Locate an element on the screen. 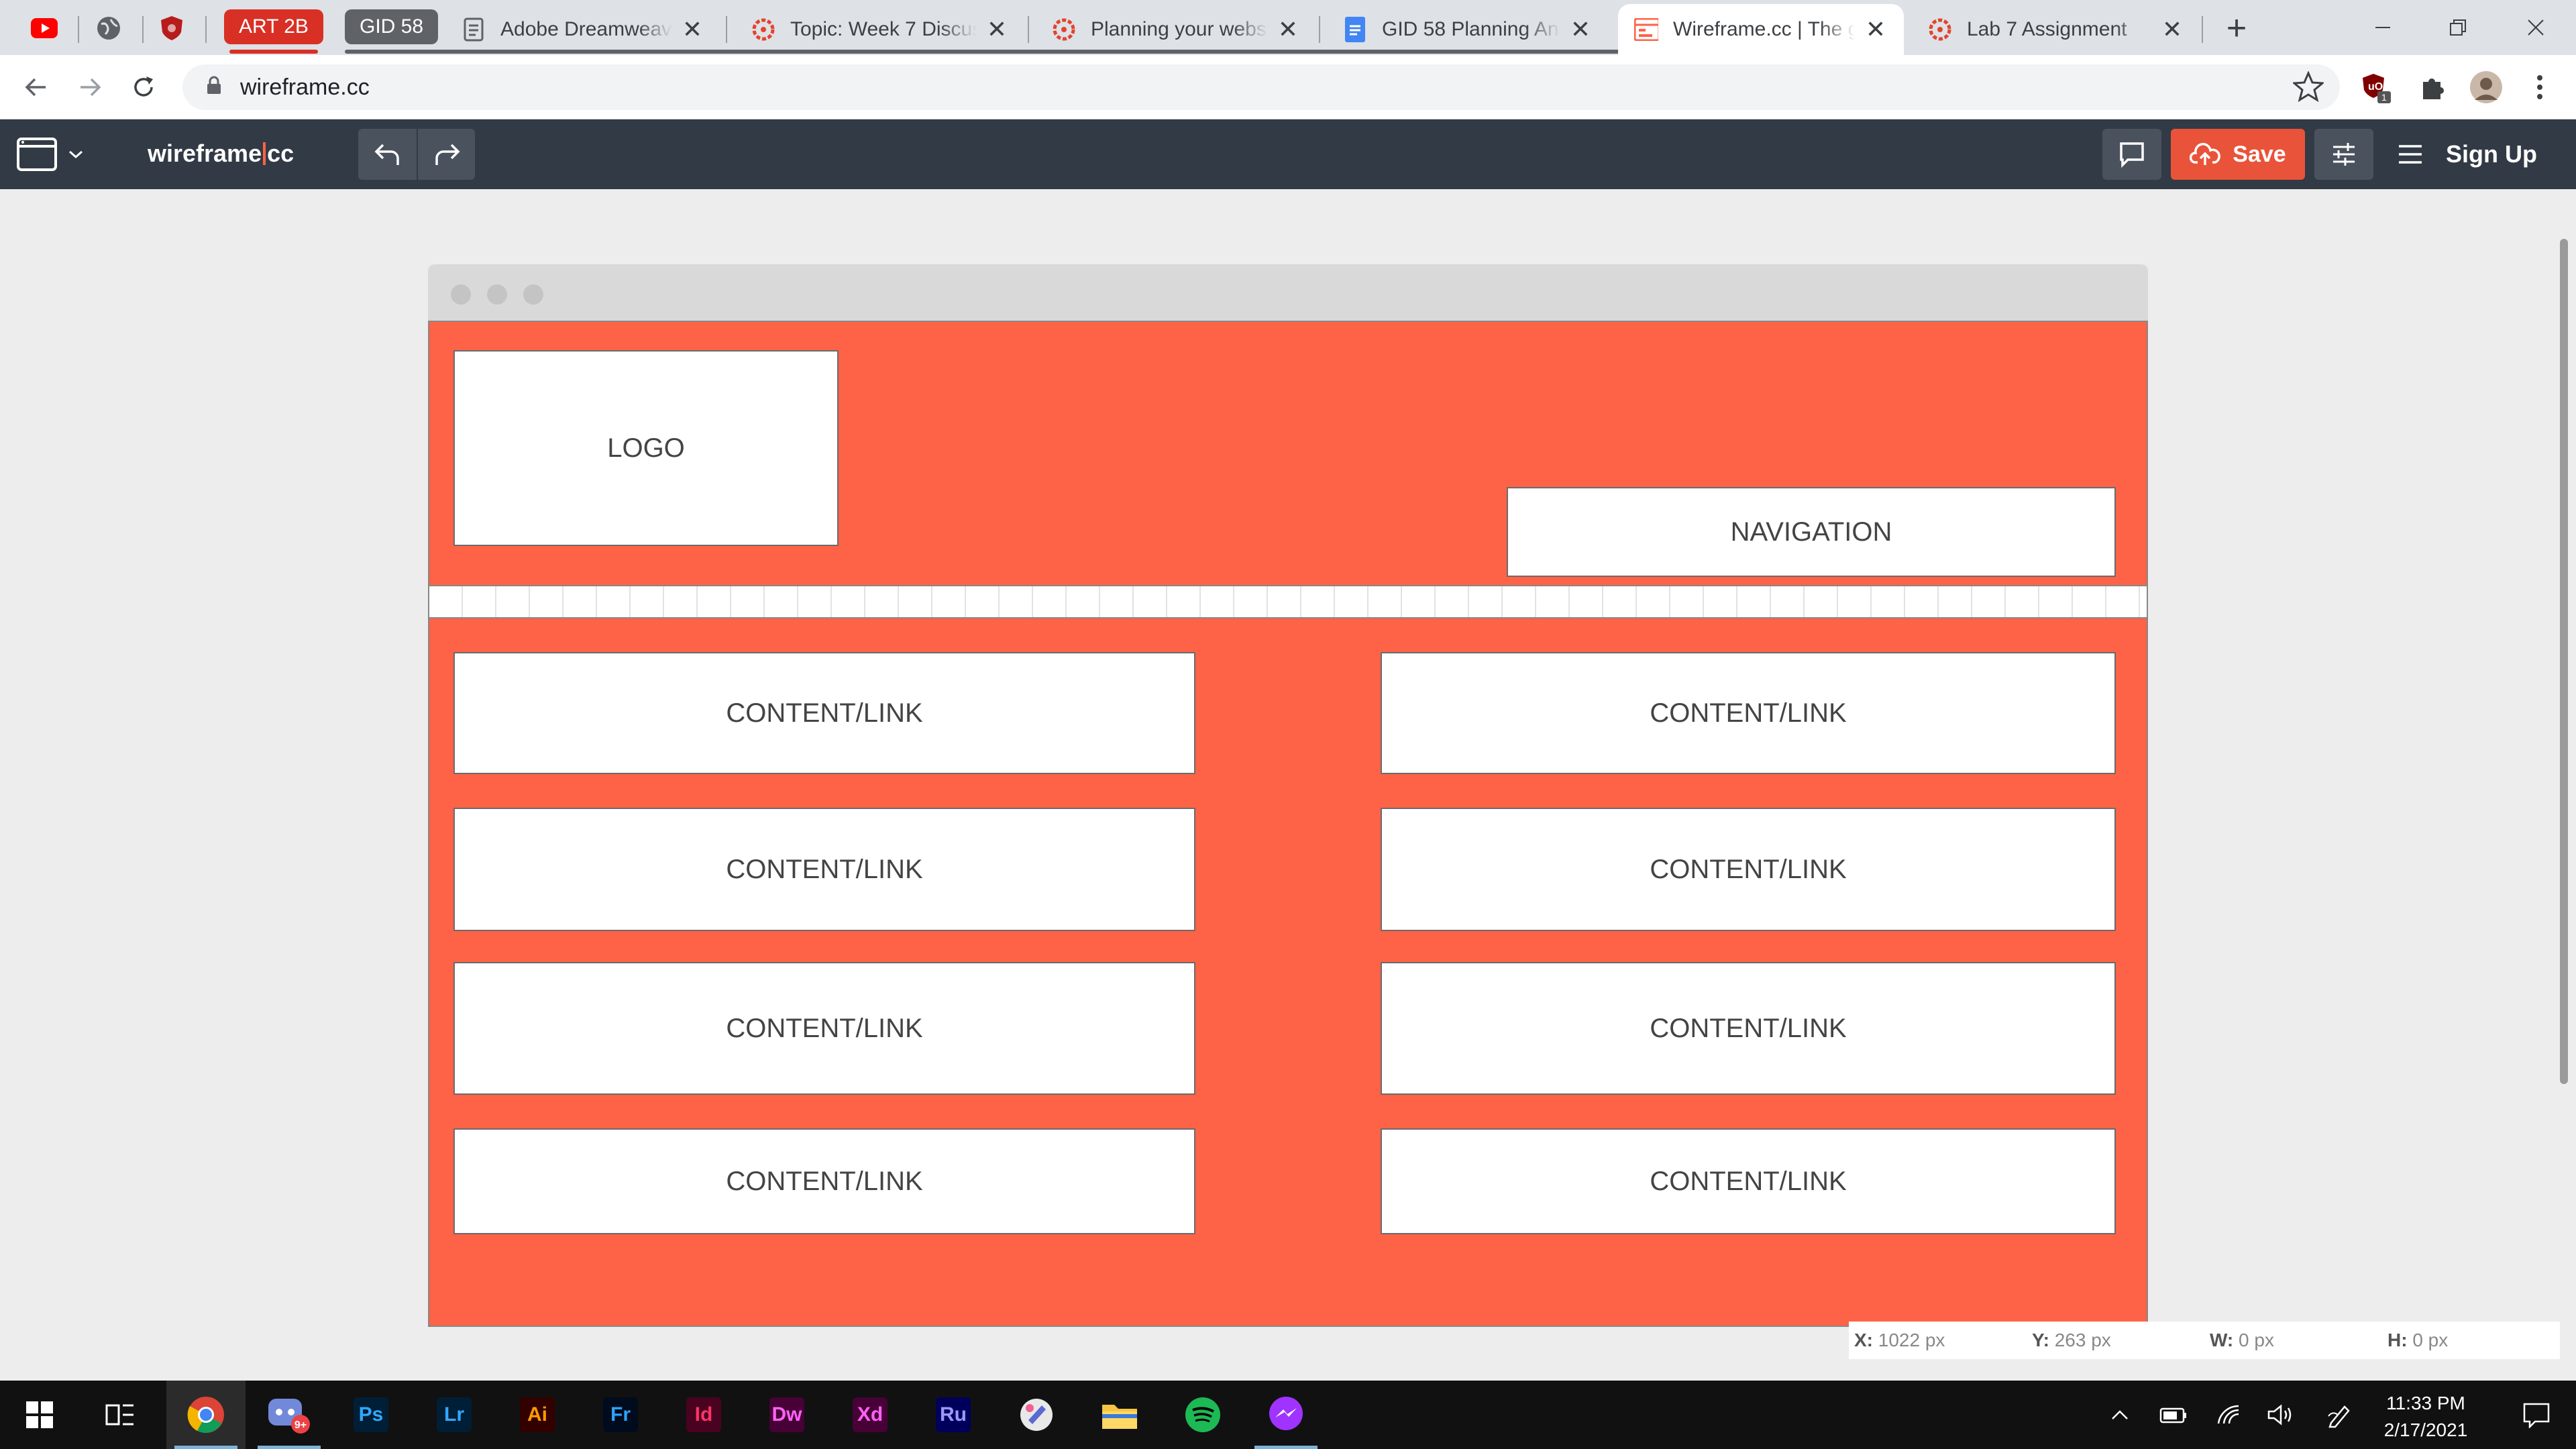  taskbar-messenger is located at coordinates (1286, 1415).